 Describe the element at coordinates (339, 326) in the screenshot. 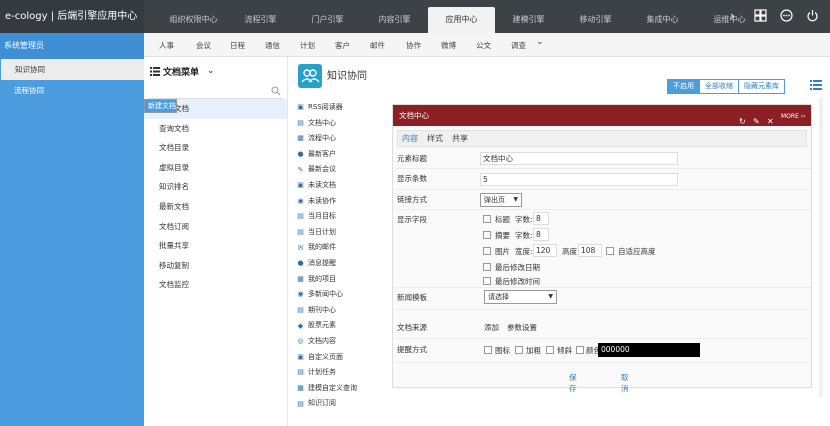

I see `portlet-item: ◆ 股票元素` at that location.